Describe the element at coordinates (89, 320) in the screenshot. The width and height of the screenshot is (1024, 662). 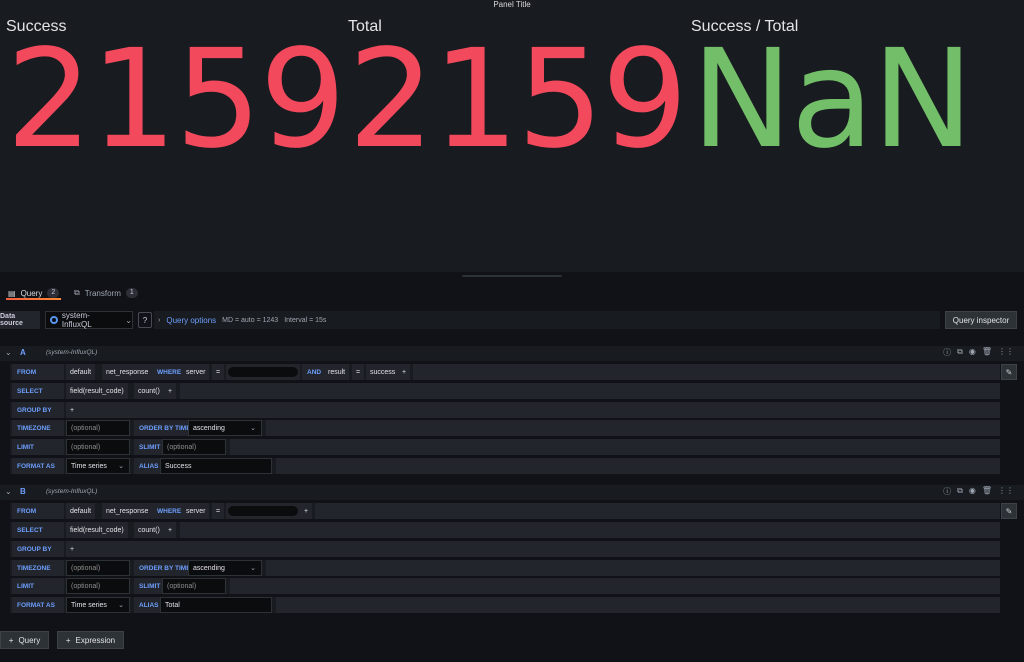
I see `datasource-picker: system-InfluxQL ⌄` at that location.